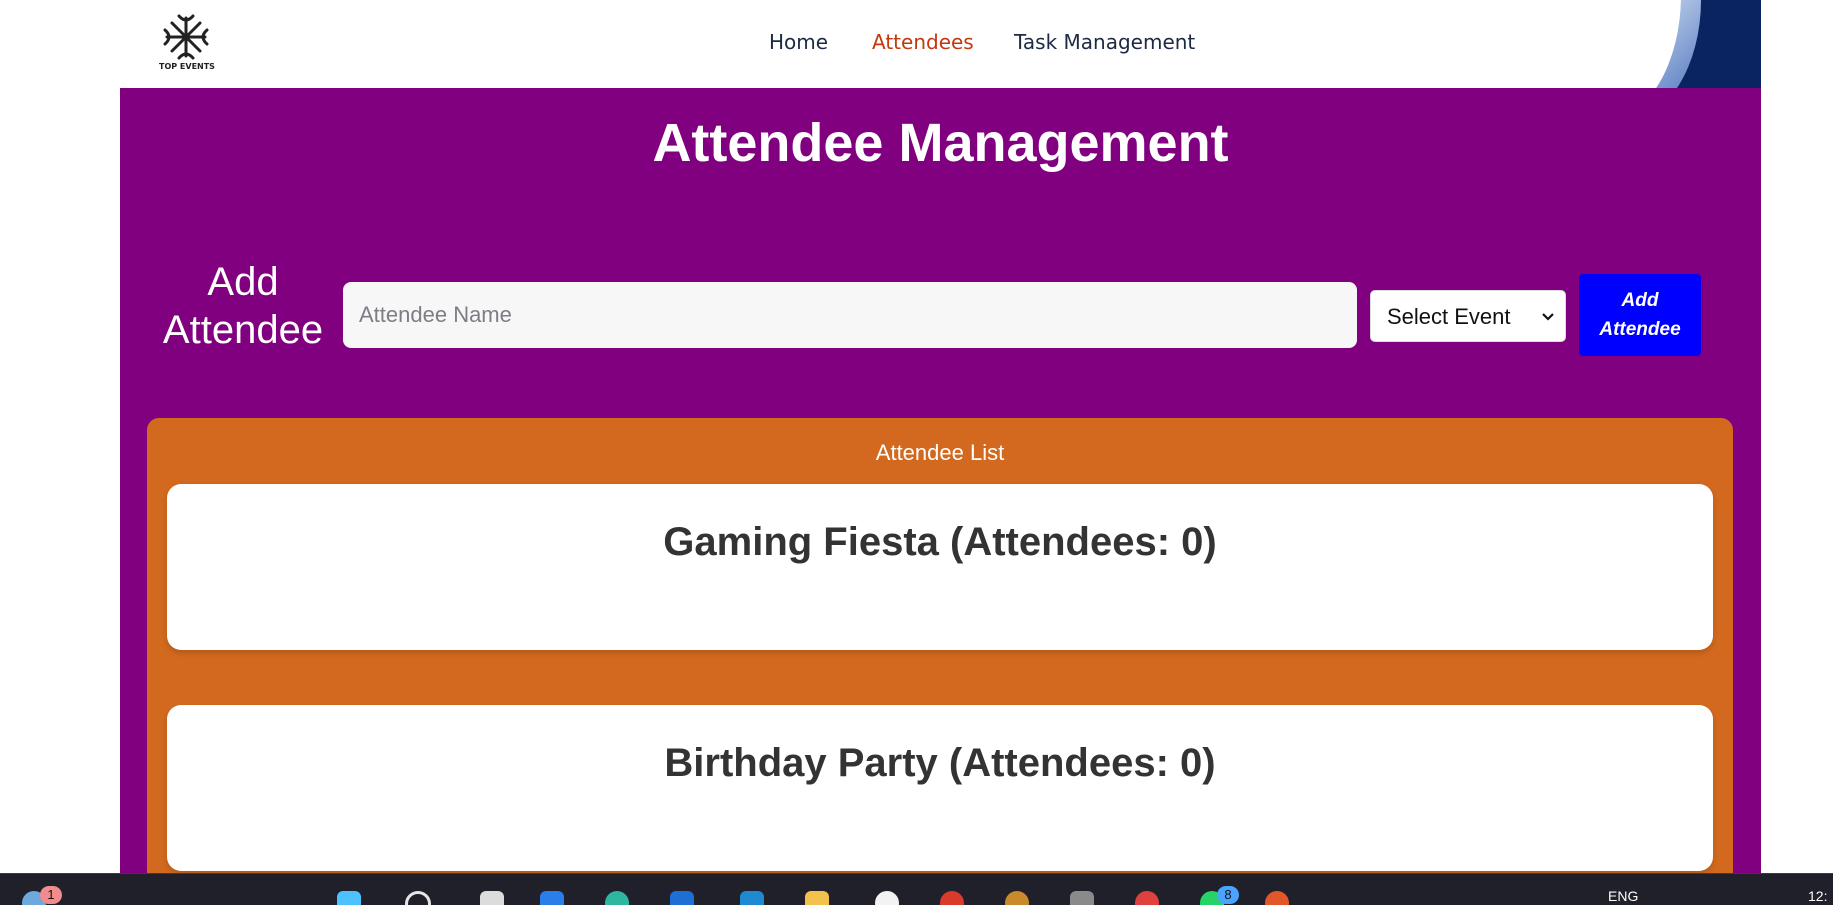  Describe the element at coordinates (1817, 896) in the screenshot. I see `clock: 12:` at that location.